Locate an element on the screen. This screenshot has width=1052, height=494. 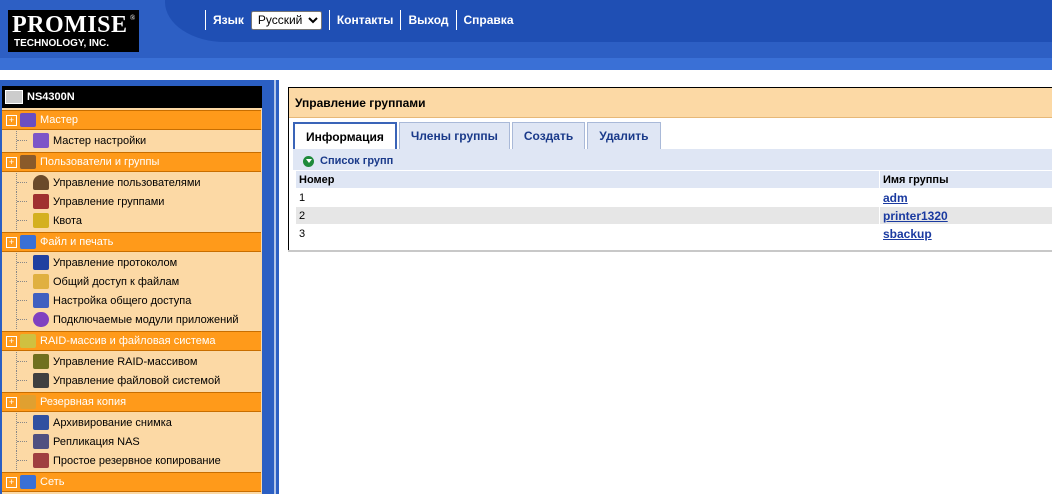
table-row: 2 printer1320 is located at coordinates (673, 215).